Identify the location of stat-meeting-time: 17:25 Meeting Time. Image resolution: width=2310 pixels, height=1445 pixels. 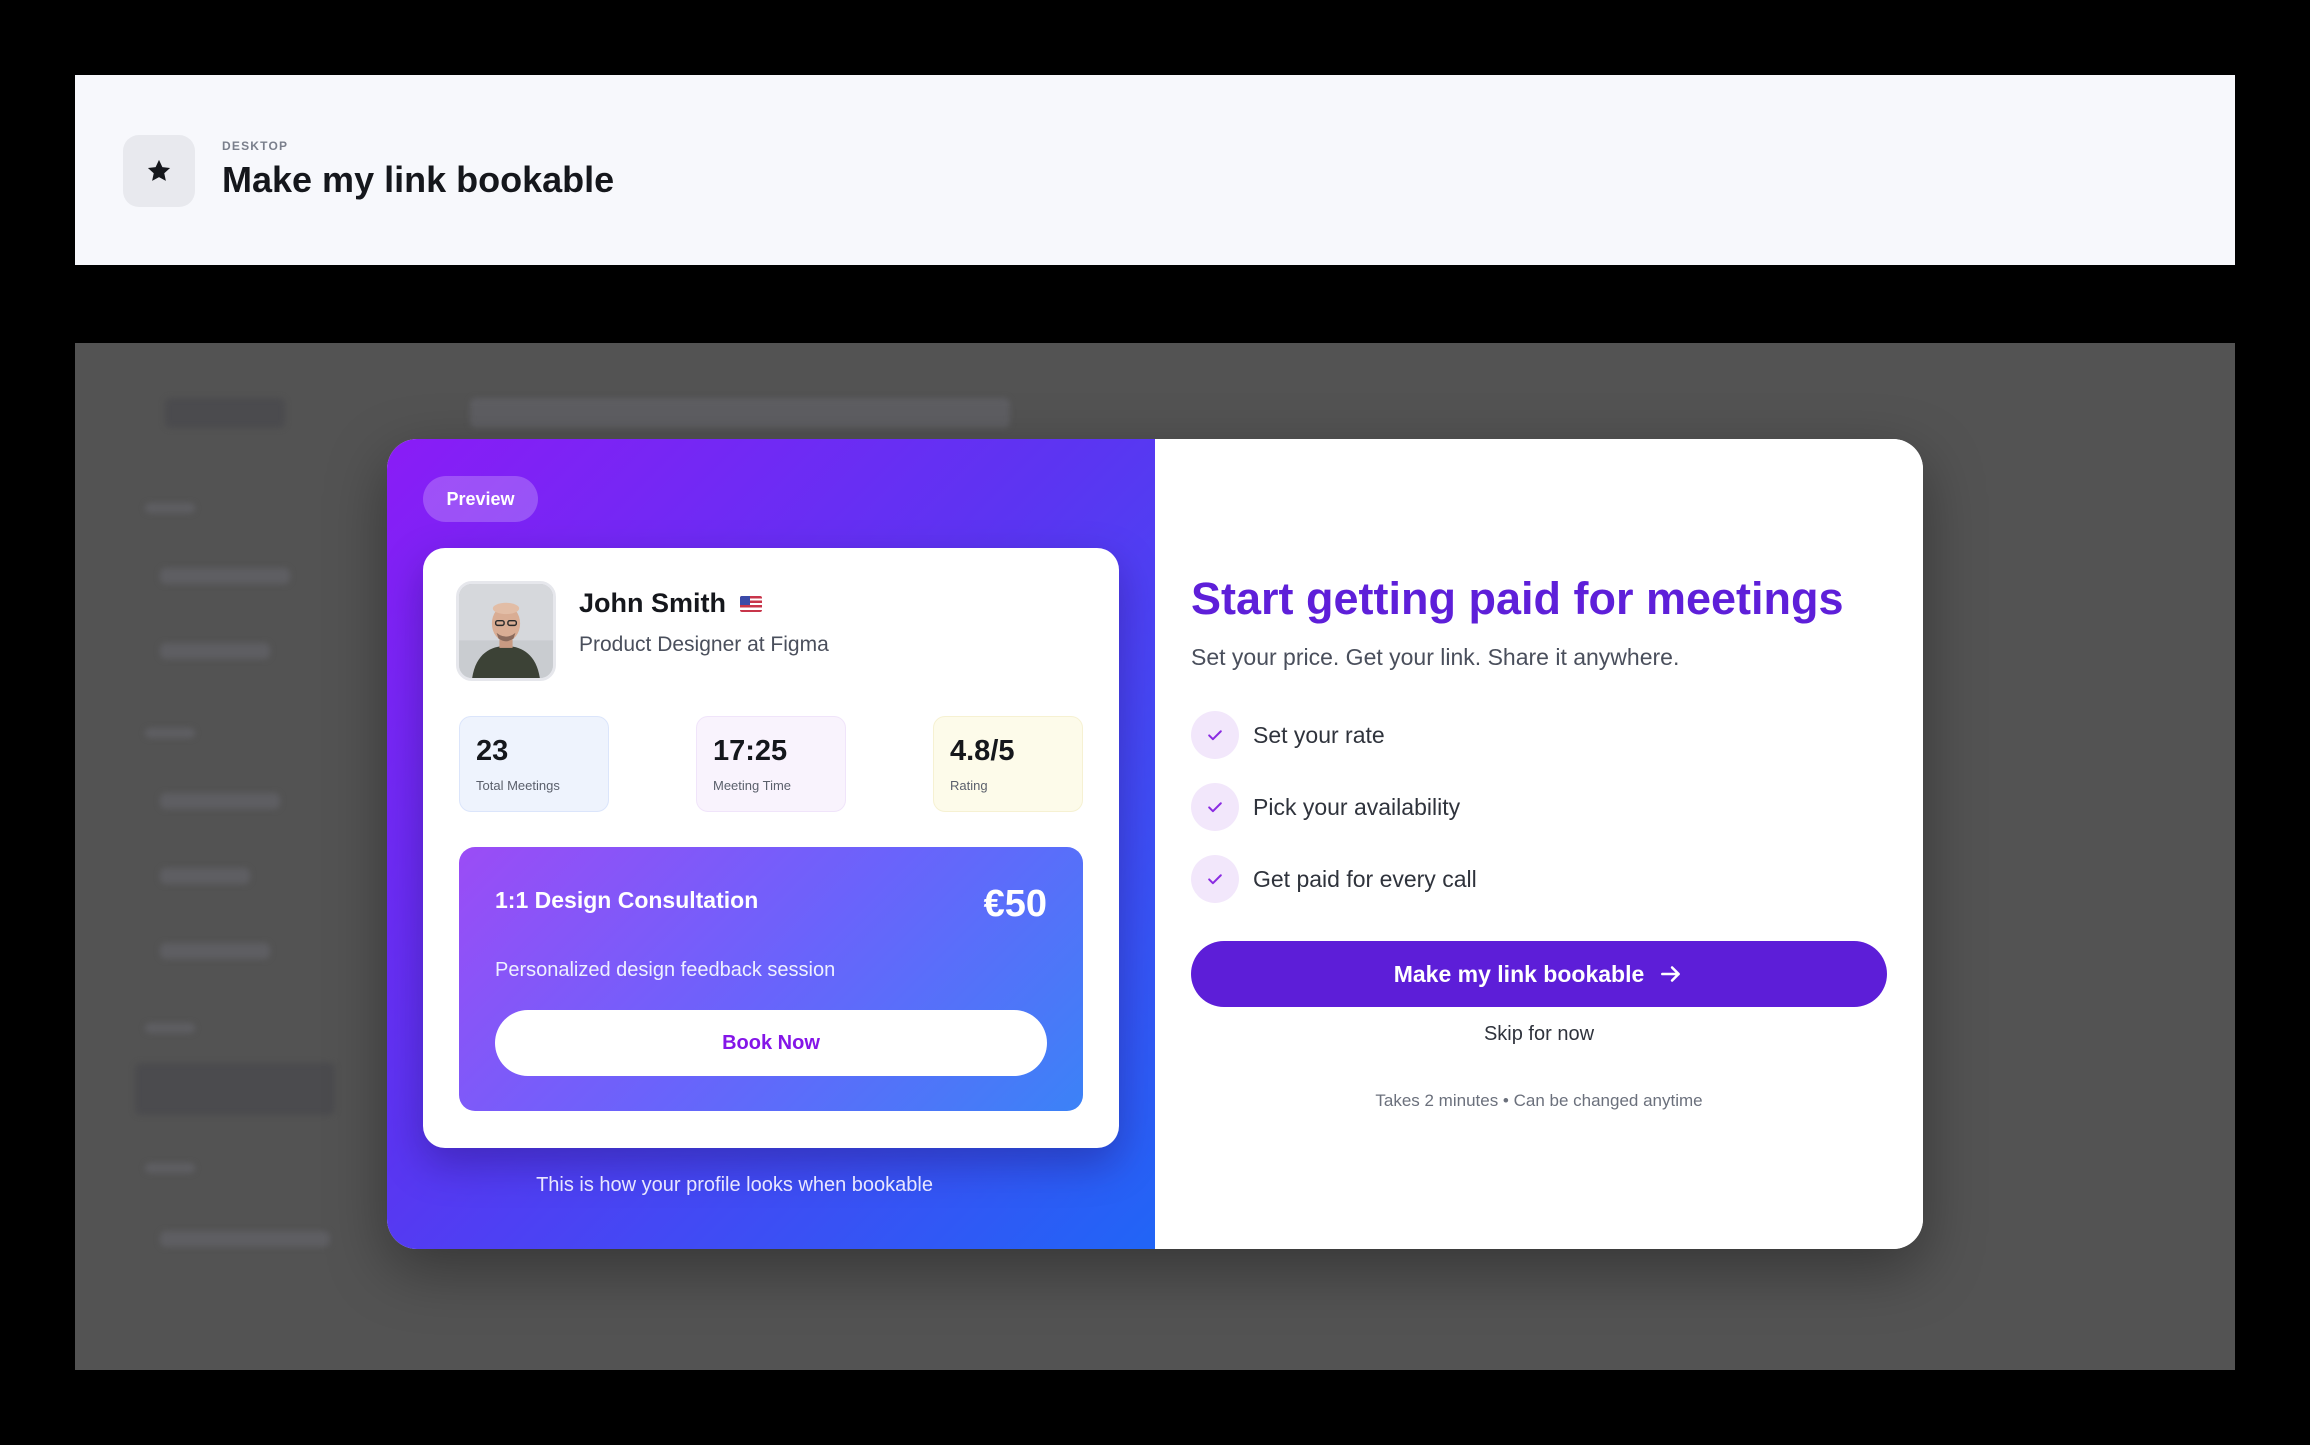
(771, 764).